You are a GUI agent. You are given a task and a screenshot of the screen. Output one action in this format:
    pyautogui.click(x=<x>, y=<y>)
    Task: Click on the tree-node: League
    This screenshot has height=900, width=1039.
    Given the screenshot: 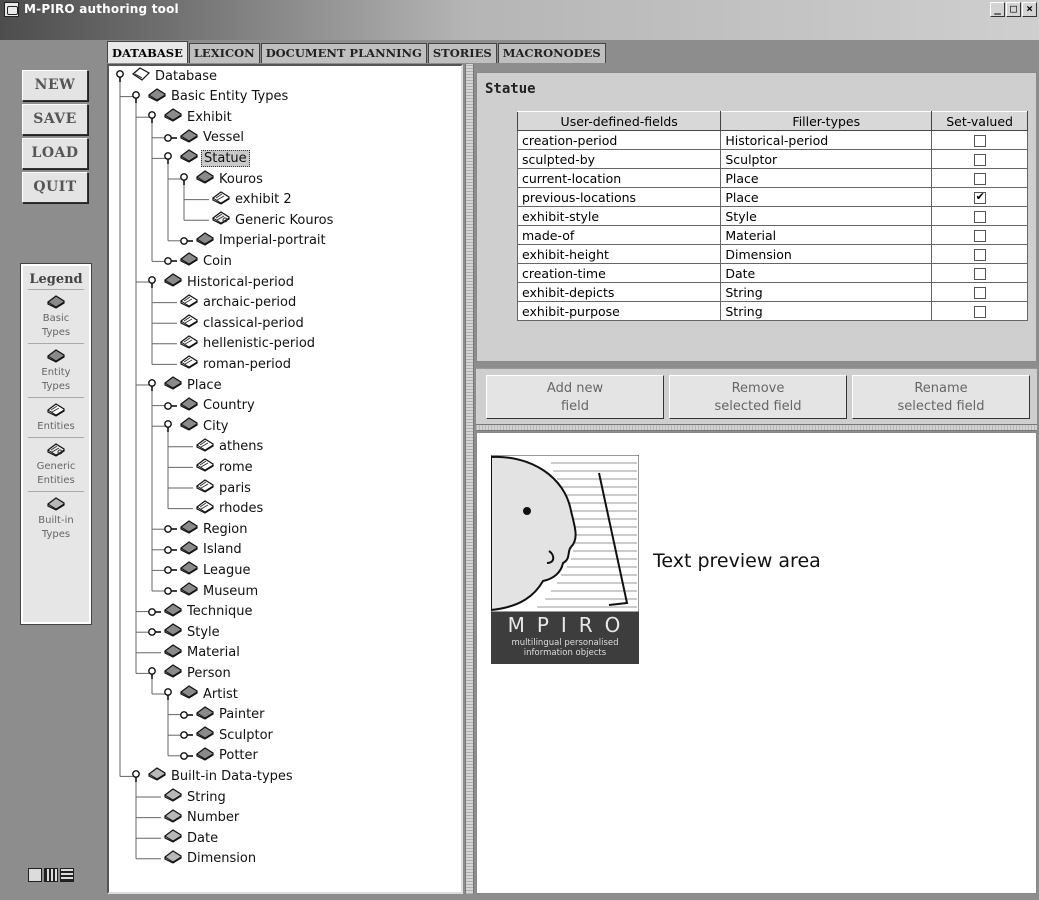 What is the action you would take?
    pyautogui.click(x=207, y=570)
    